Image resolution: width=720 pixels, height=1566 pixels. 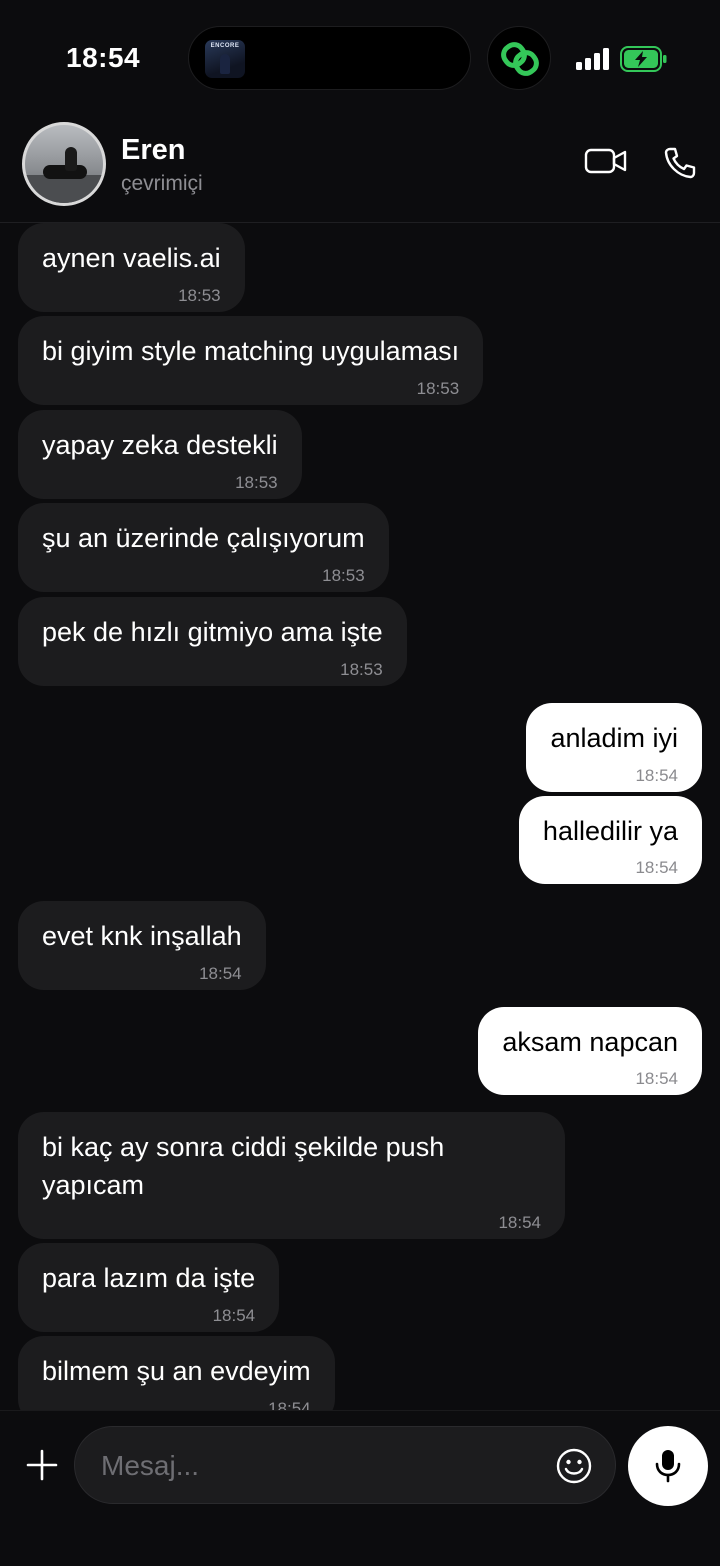 What do you see at coordinates (592, 59) in the screenshot?
I see `cellular-signal-icon` at bounding box center [592, 59].